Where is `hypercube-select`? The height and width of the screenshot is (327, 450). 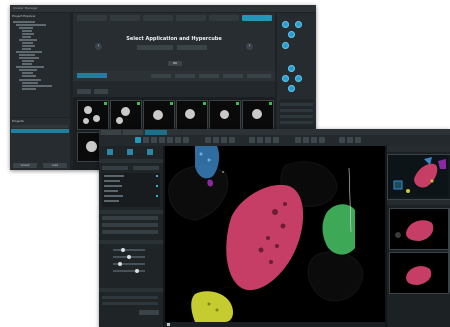
hypercube-select is located at coordinates (192, 47).